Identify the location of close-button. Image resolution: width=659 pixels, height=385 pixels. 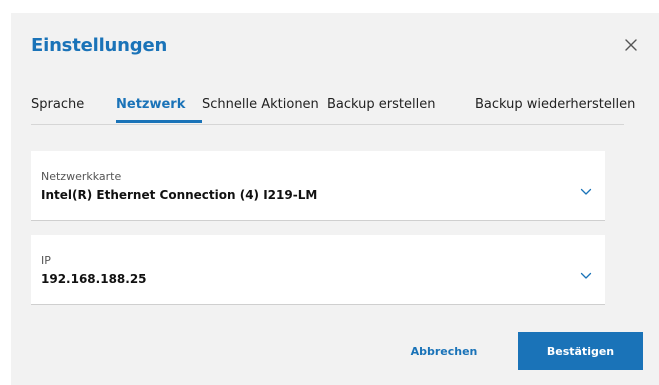
(631, 45).